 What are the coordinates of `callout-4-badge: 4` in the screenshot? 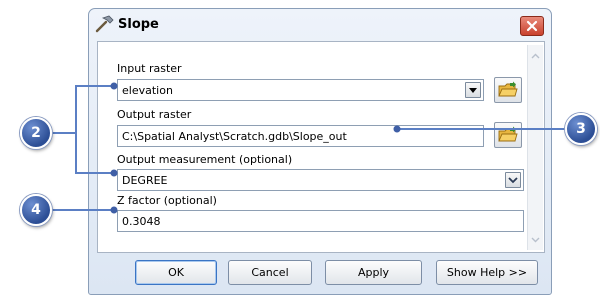 It's located at (36, 210).